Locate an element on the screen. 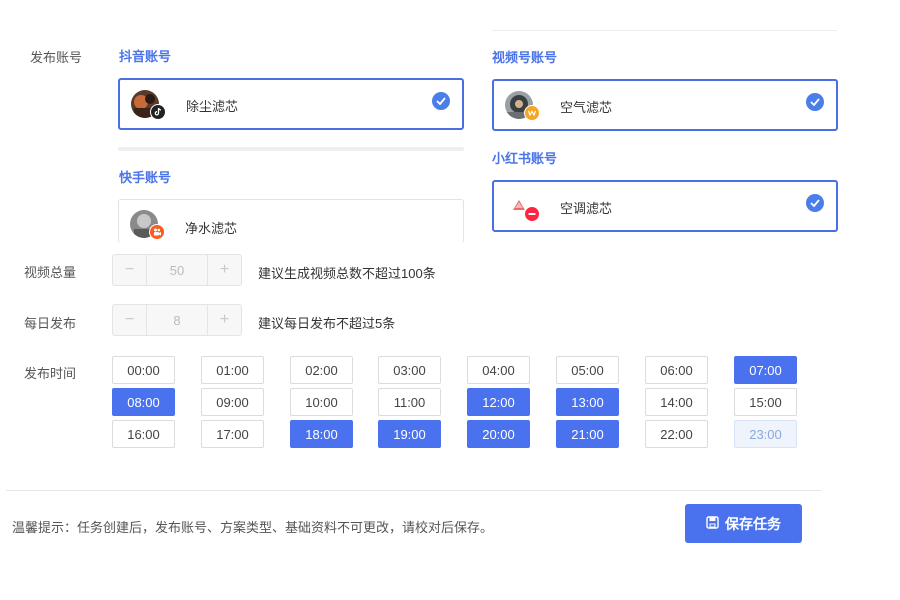 The width and height of the screenshot is (900, 600). account-name-kuaishou: 净水滤芯 is located at coordinates (211, 228).